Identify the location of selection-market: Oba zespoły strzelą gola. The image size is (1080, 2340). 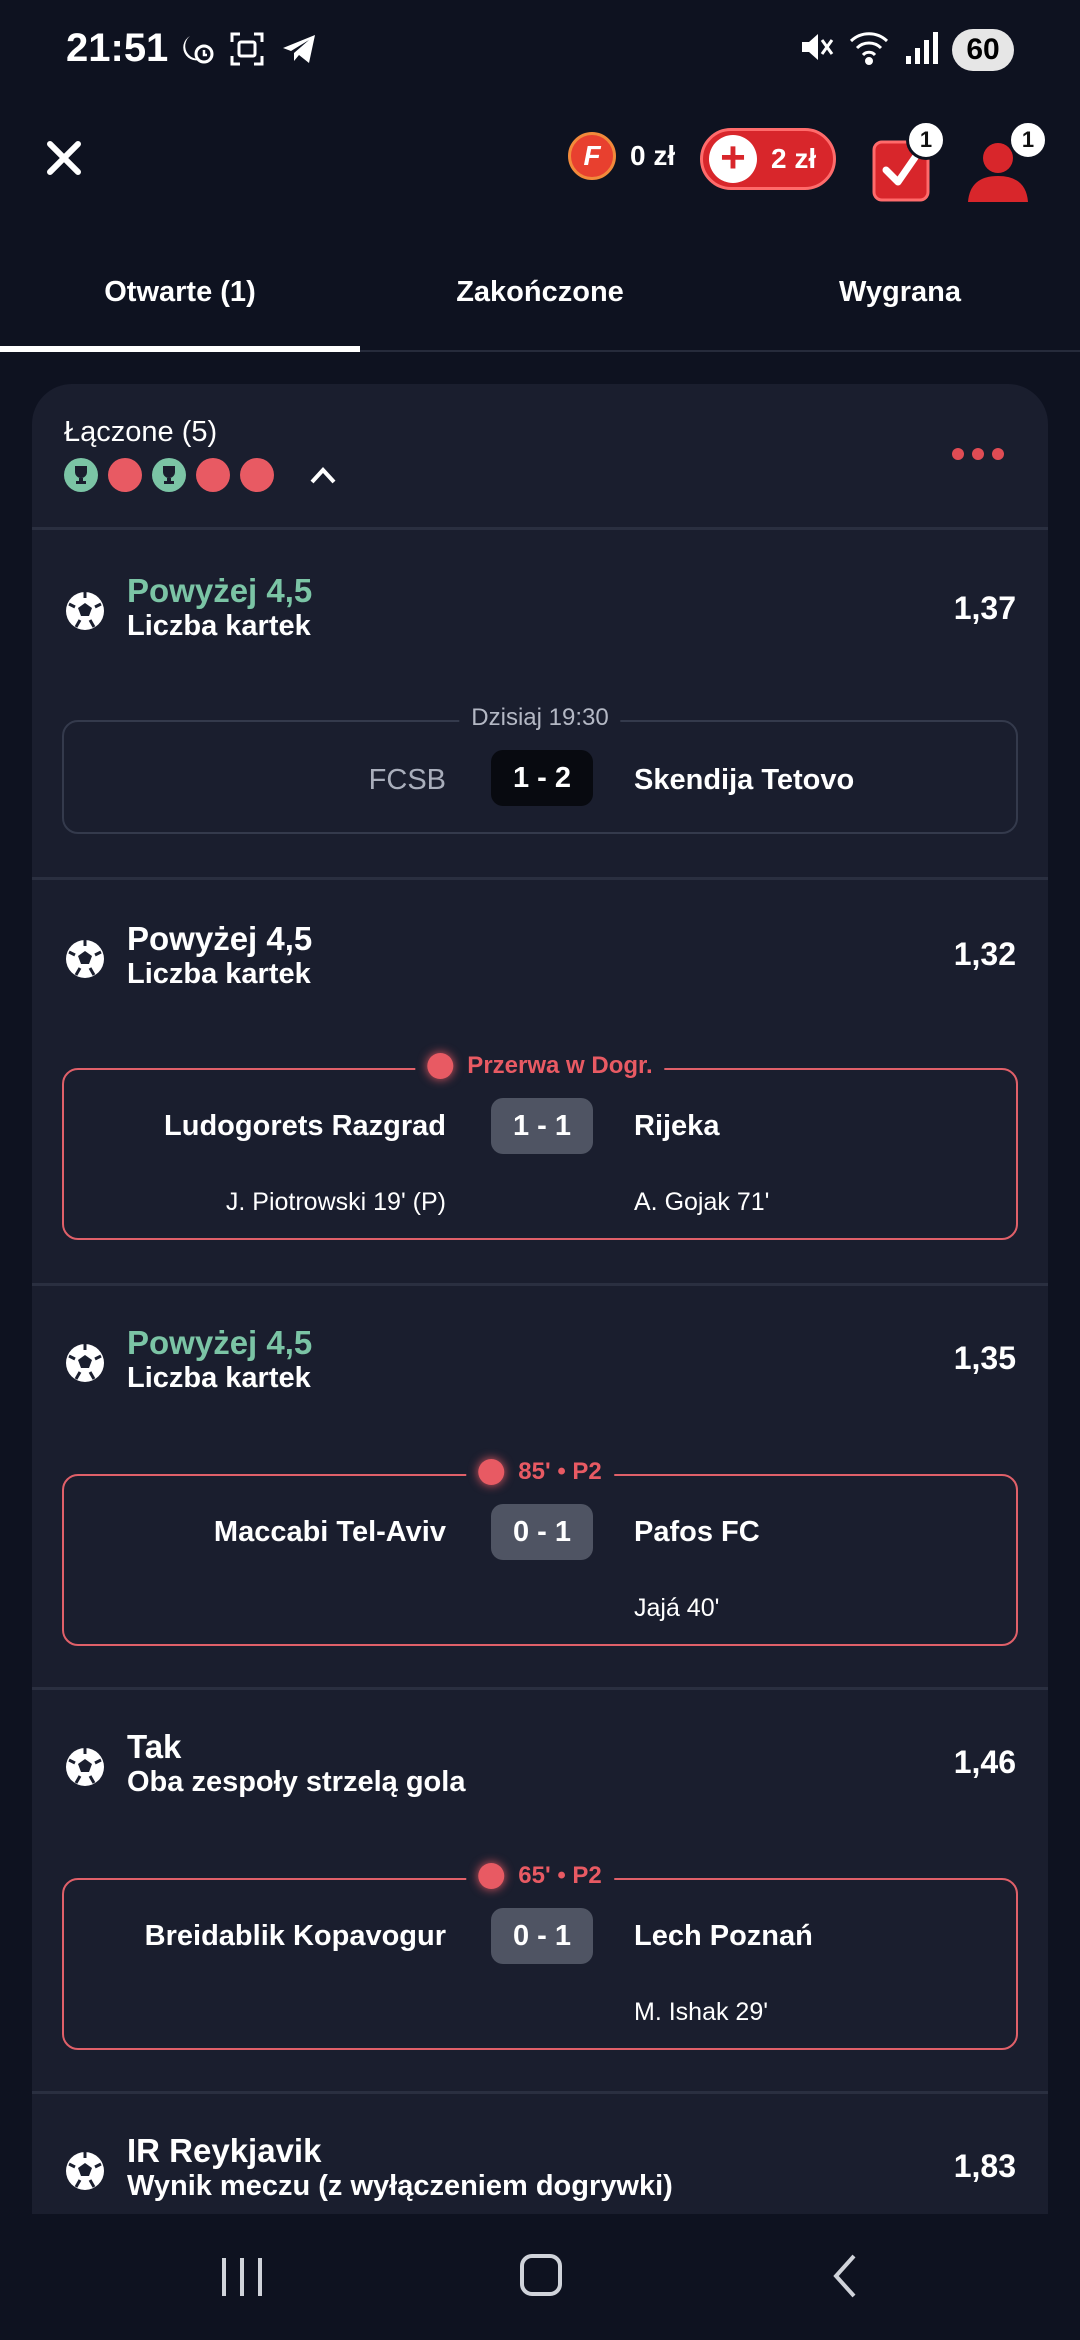
(296, 1782).